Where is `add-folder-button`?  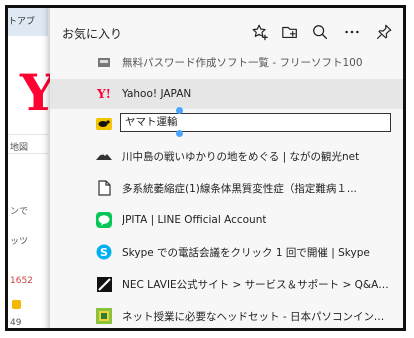
add-folder-button is located at coordinates (290, 32).